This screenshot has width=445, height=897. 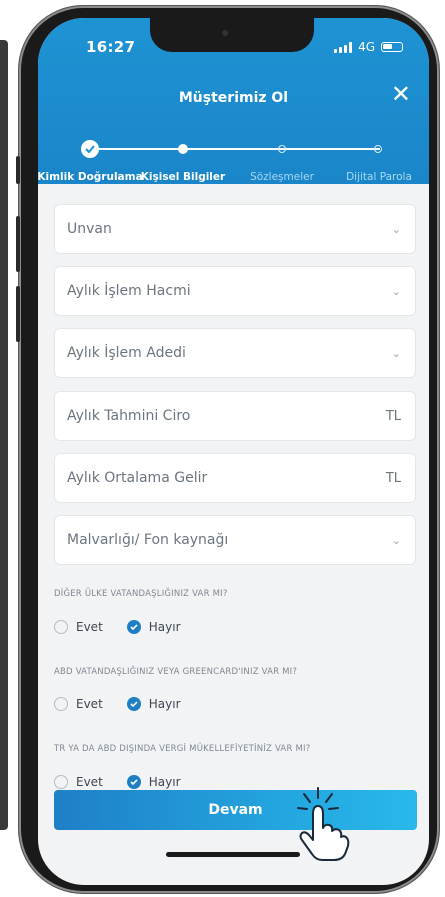 What do you see at coordinates (235, 291) in the screenshot?
I see `aylik-islem-hacmi-select: Aylık İşlem Hacmi ⌄` at bounding box center [235, 291].